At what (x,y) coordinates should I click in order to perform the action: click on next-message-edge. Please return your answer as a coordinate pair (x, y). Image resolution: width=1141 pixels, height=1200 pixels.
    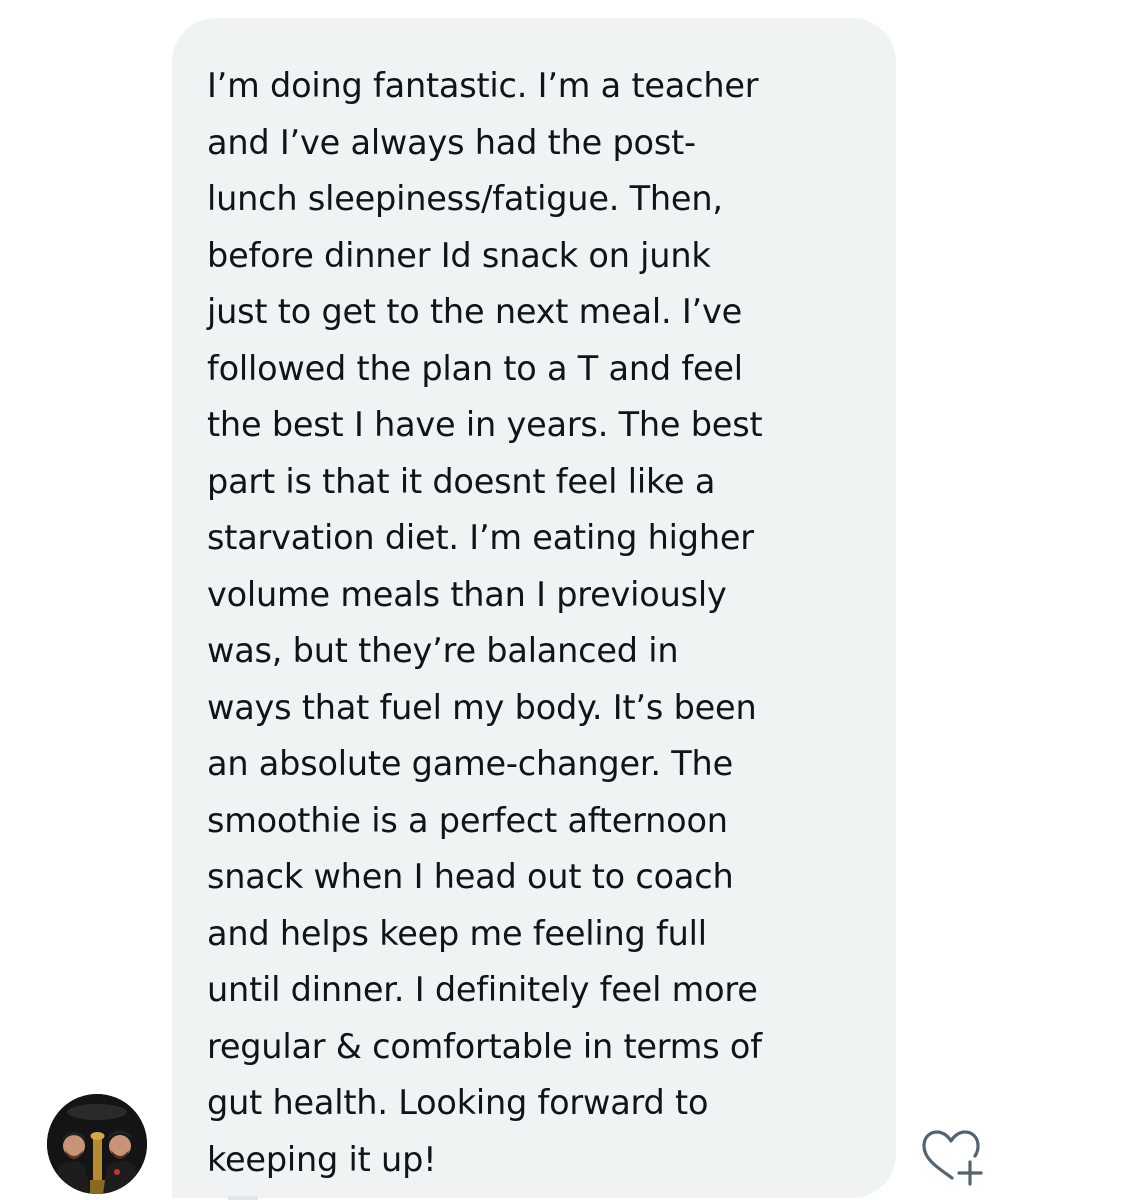
    Looking at the image, I should click on (243, 1198).